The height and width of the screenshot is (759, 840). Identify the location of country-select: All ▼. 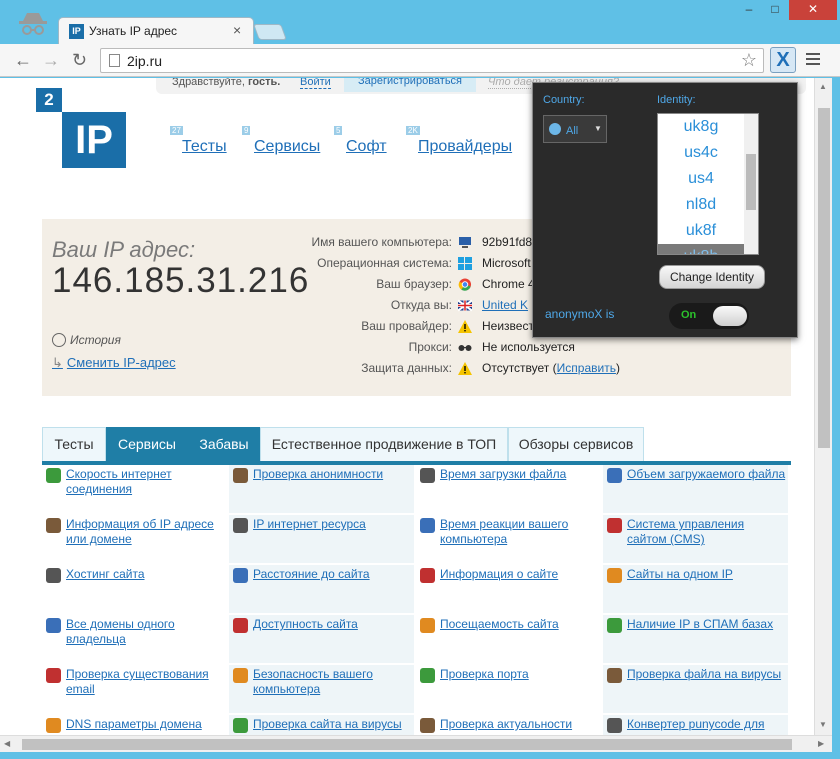
(575, 129).